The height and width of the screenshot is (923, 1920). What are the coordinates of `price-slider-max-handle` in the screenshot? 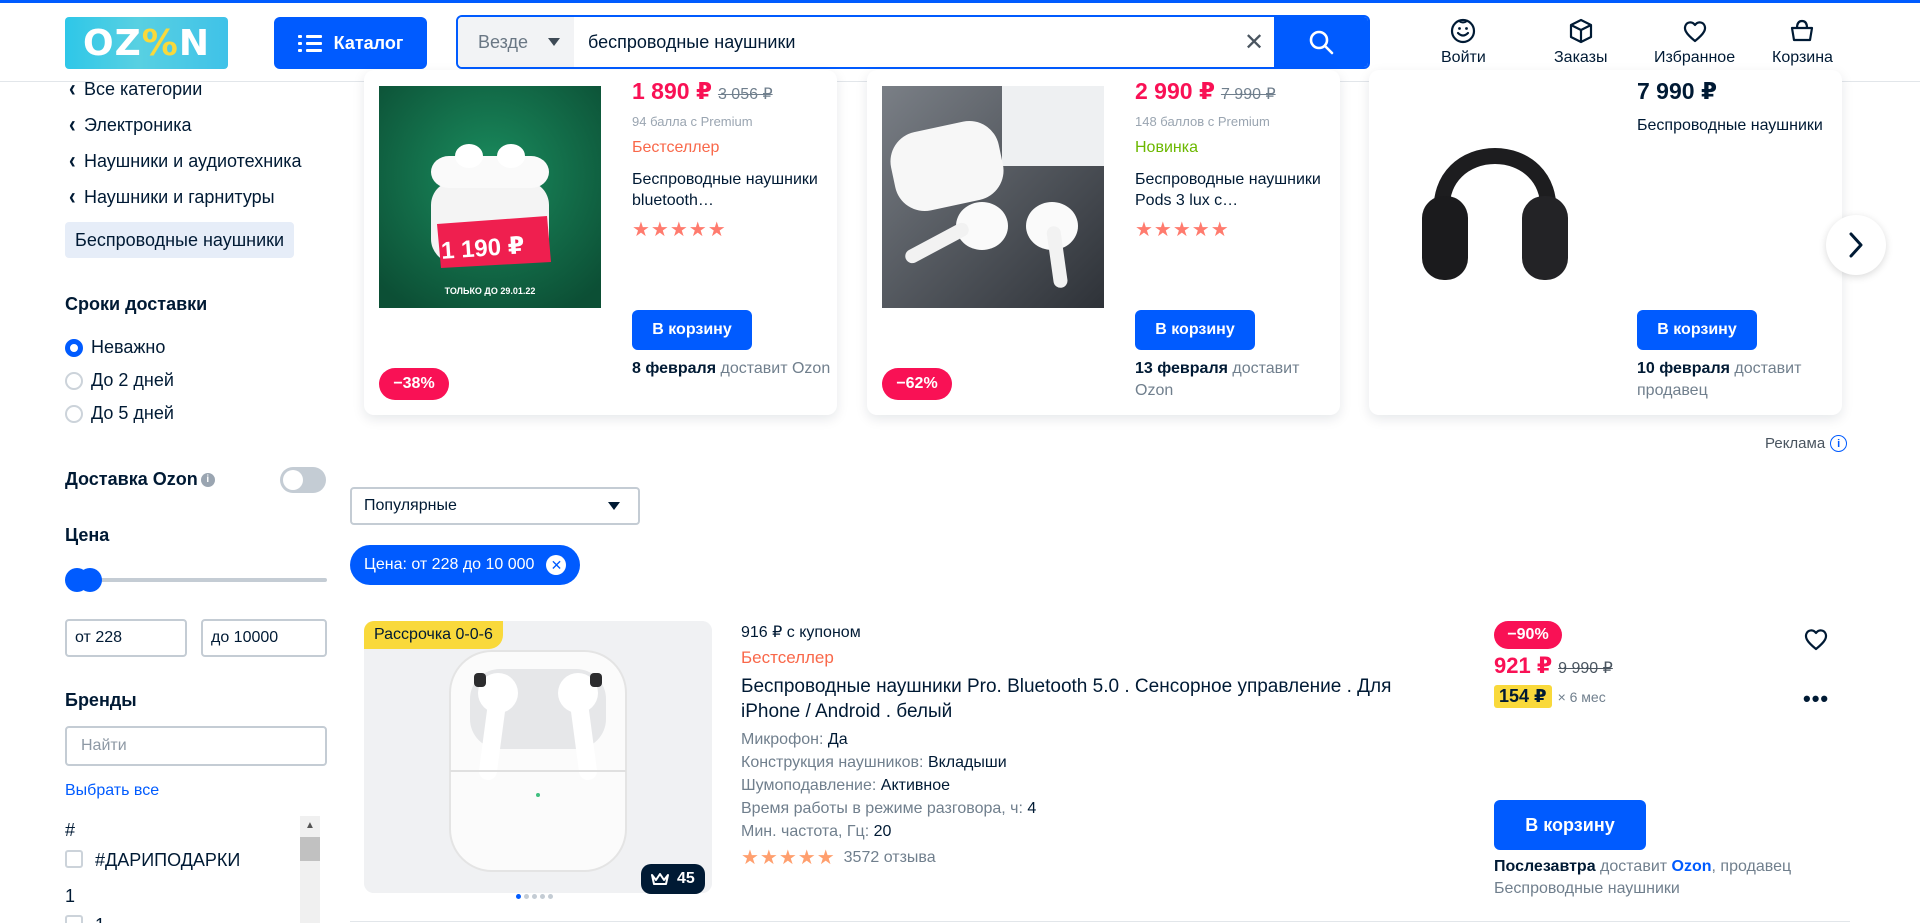 It's located at (90, 580).